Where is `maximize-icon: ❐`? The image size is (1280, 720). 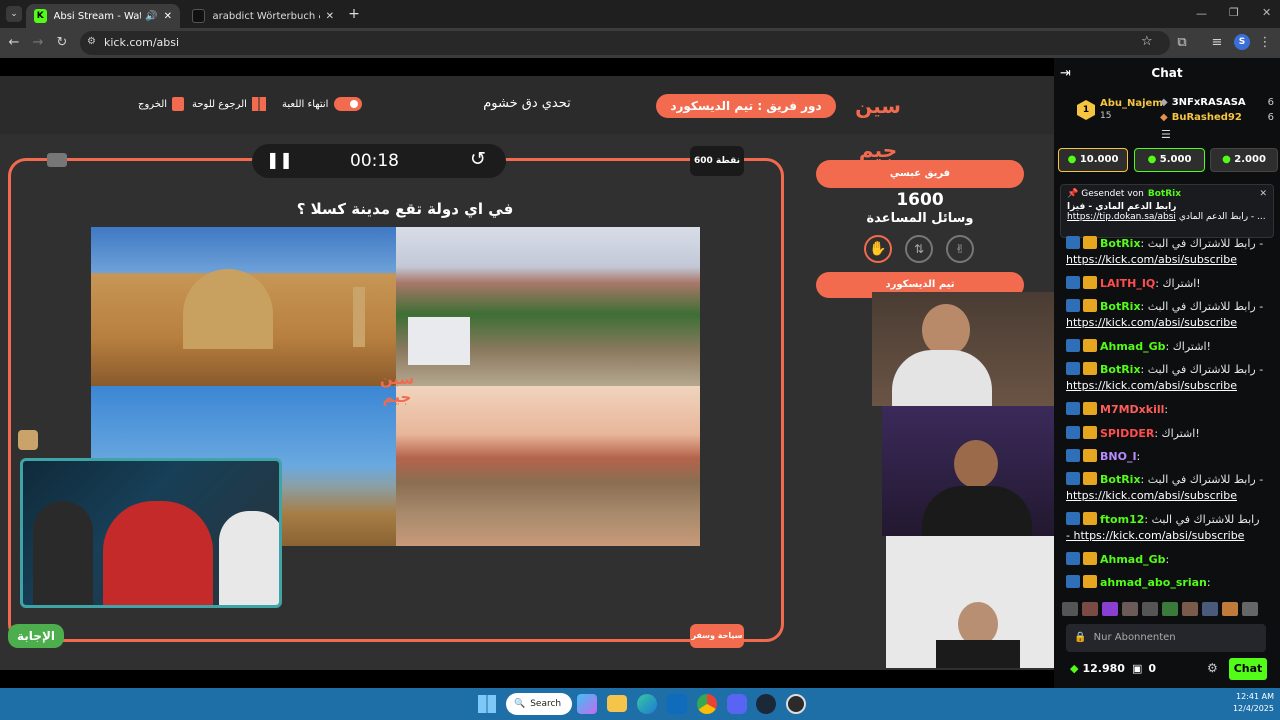 maximize-icon: ❐ is located at coordinates (1234, 12).